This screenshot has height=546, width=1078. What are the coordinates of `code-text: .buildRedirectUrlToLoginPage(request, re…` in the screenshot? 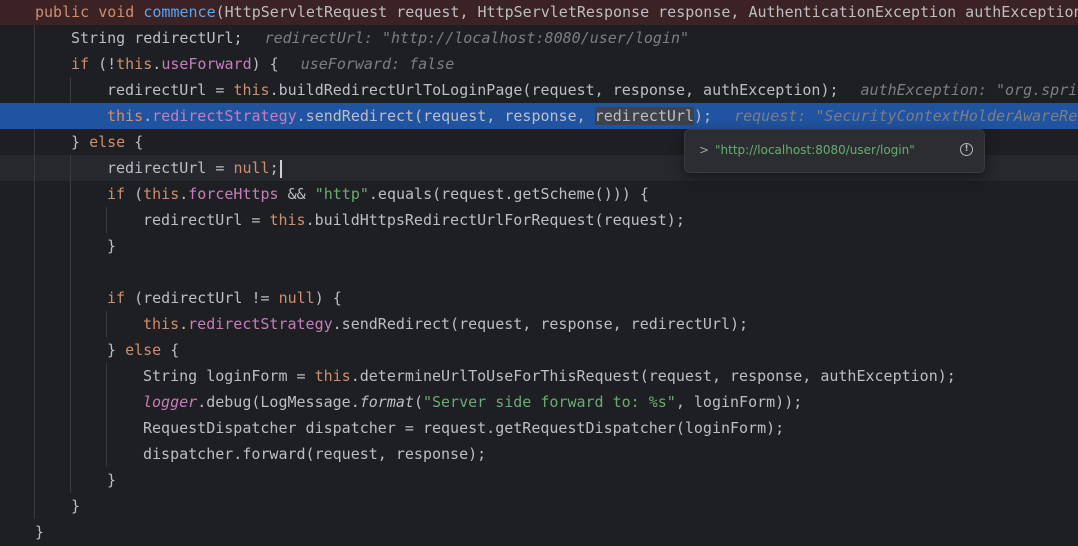 It's located at (554, 90).